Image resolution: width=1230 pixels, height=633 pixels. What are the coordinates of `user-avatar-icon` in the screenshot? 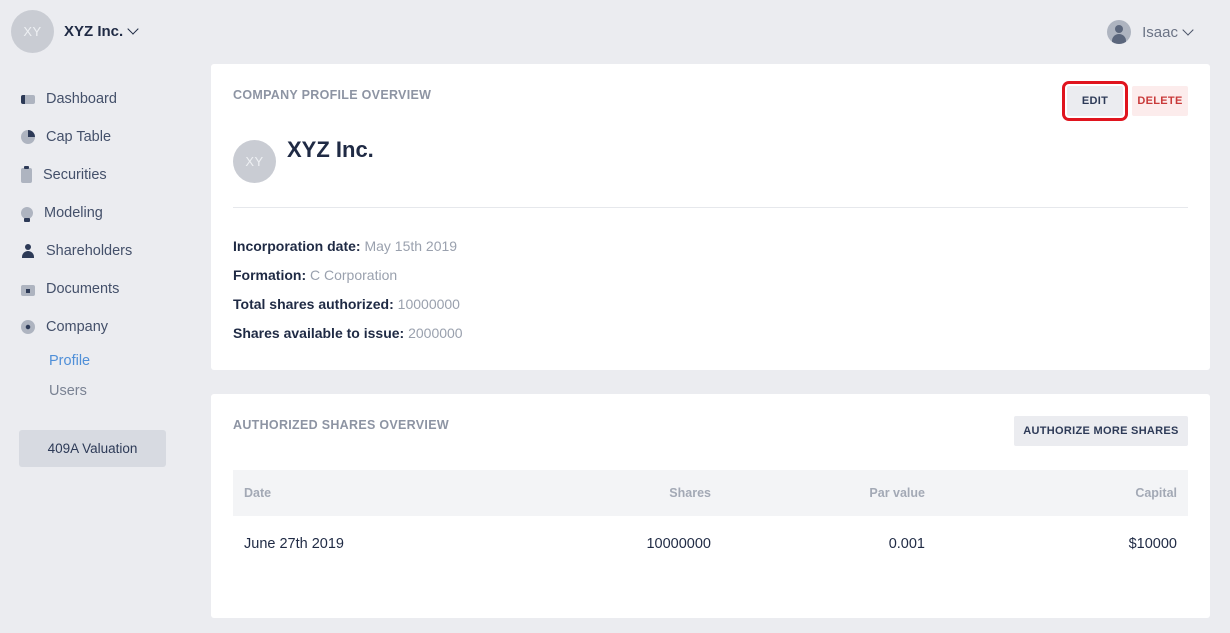 It's located at (1119, 32).